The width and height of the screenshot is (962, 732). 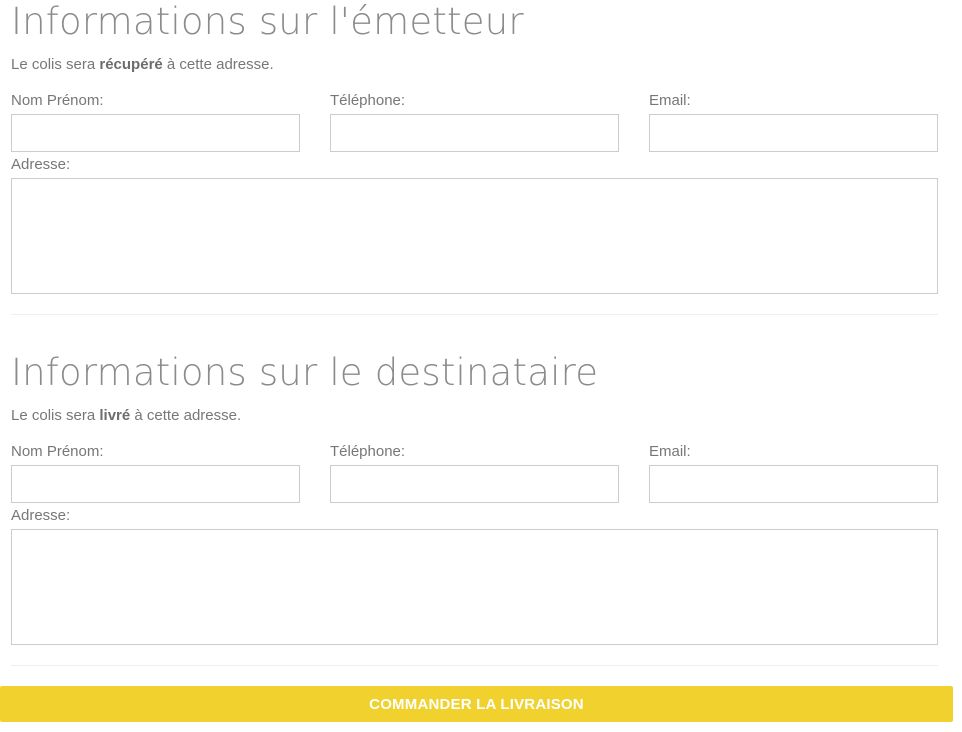 What do you see at coordinates (155, 133) in the screenshot?
I see `sender-name-field` at bounding box center [155, 133].